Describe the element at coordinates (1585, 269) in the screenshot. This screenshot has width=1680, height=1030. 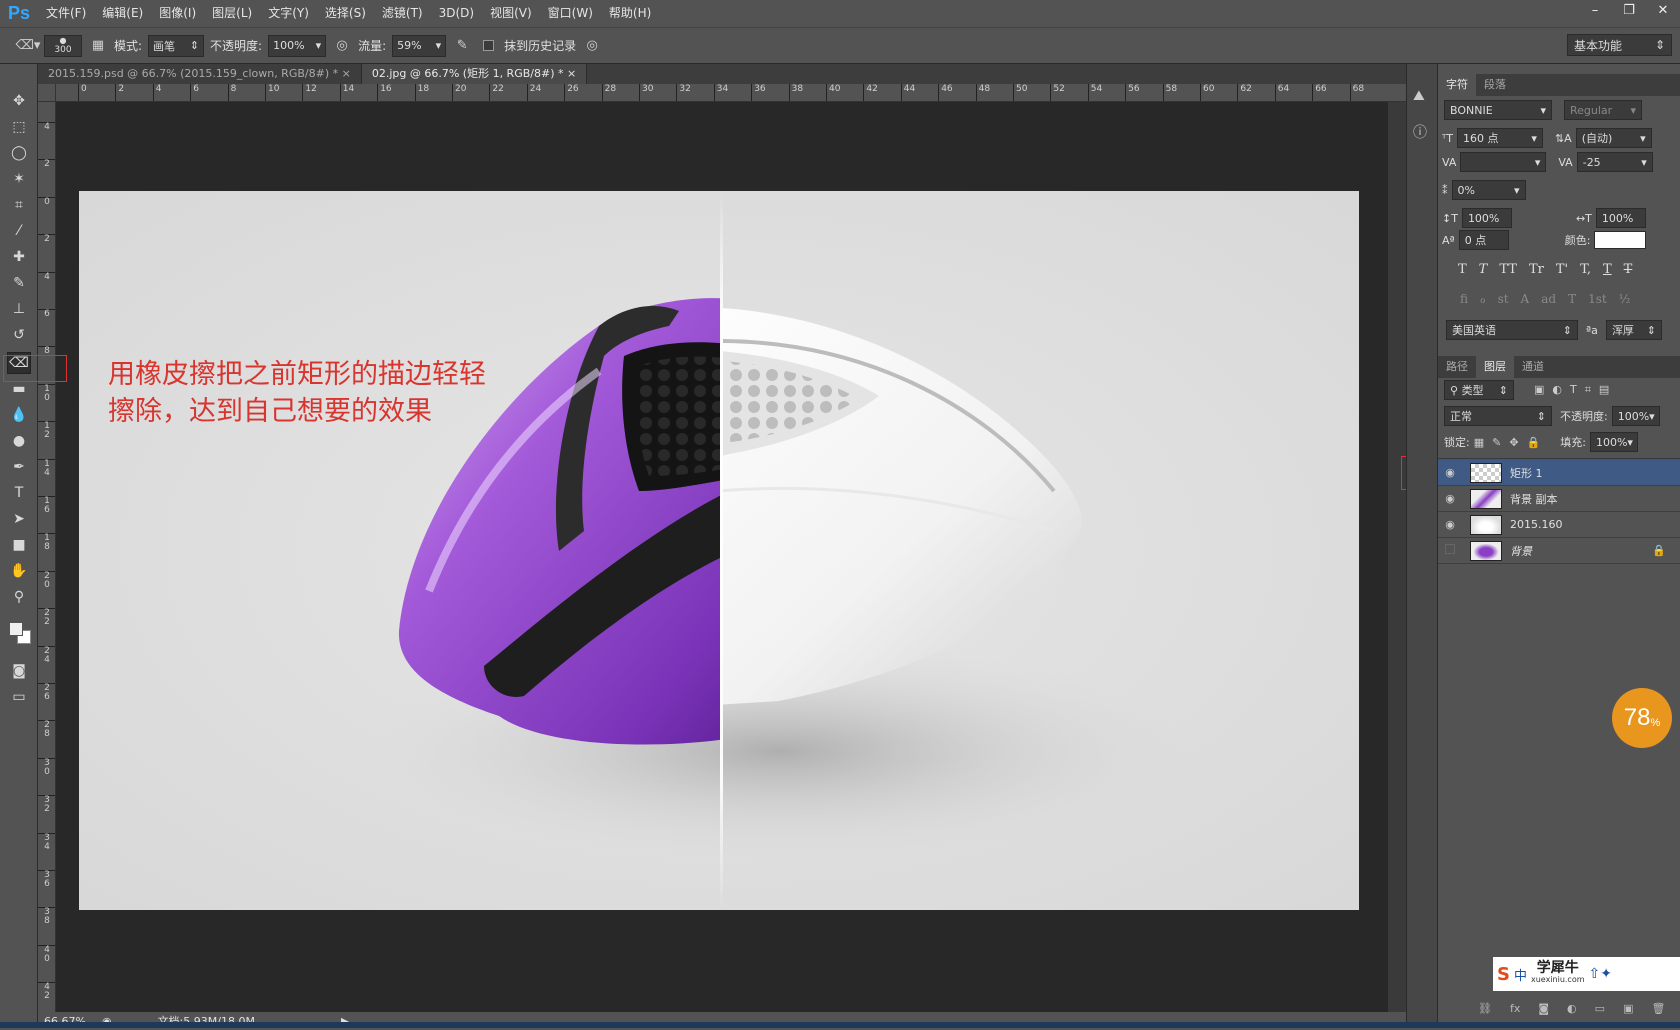
I see `subscript-button: T,` at that location.